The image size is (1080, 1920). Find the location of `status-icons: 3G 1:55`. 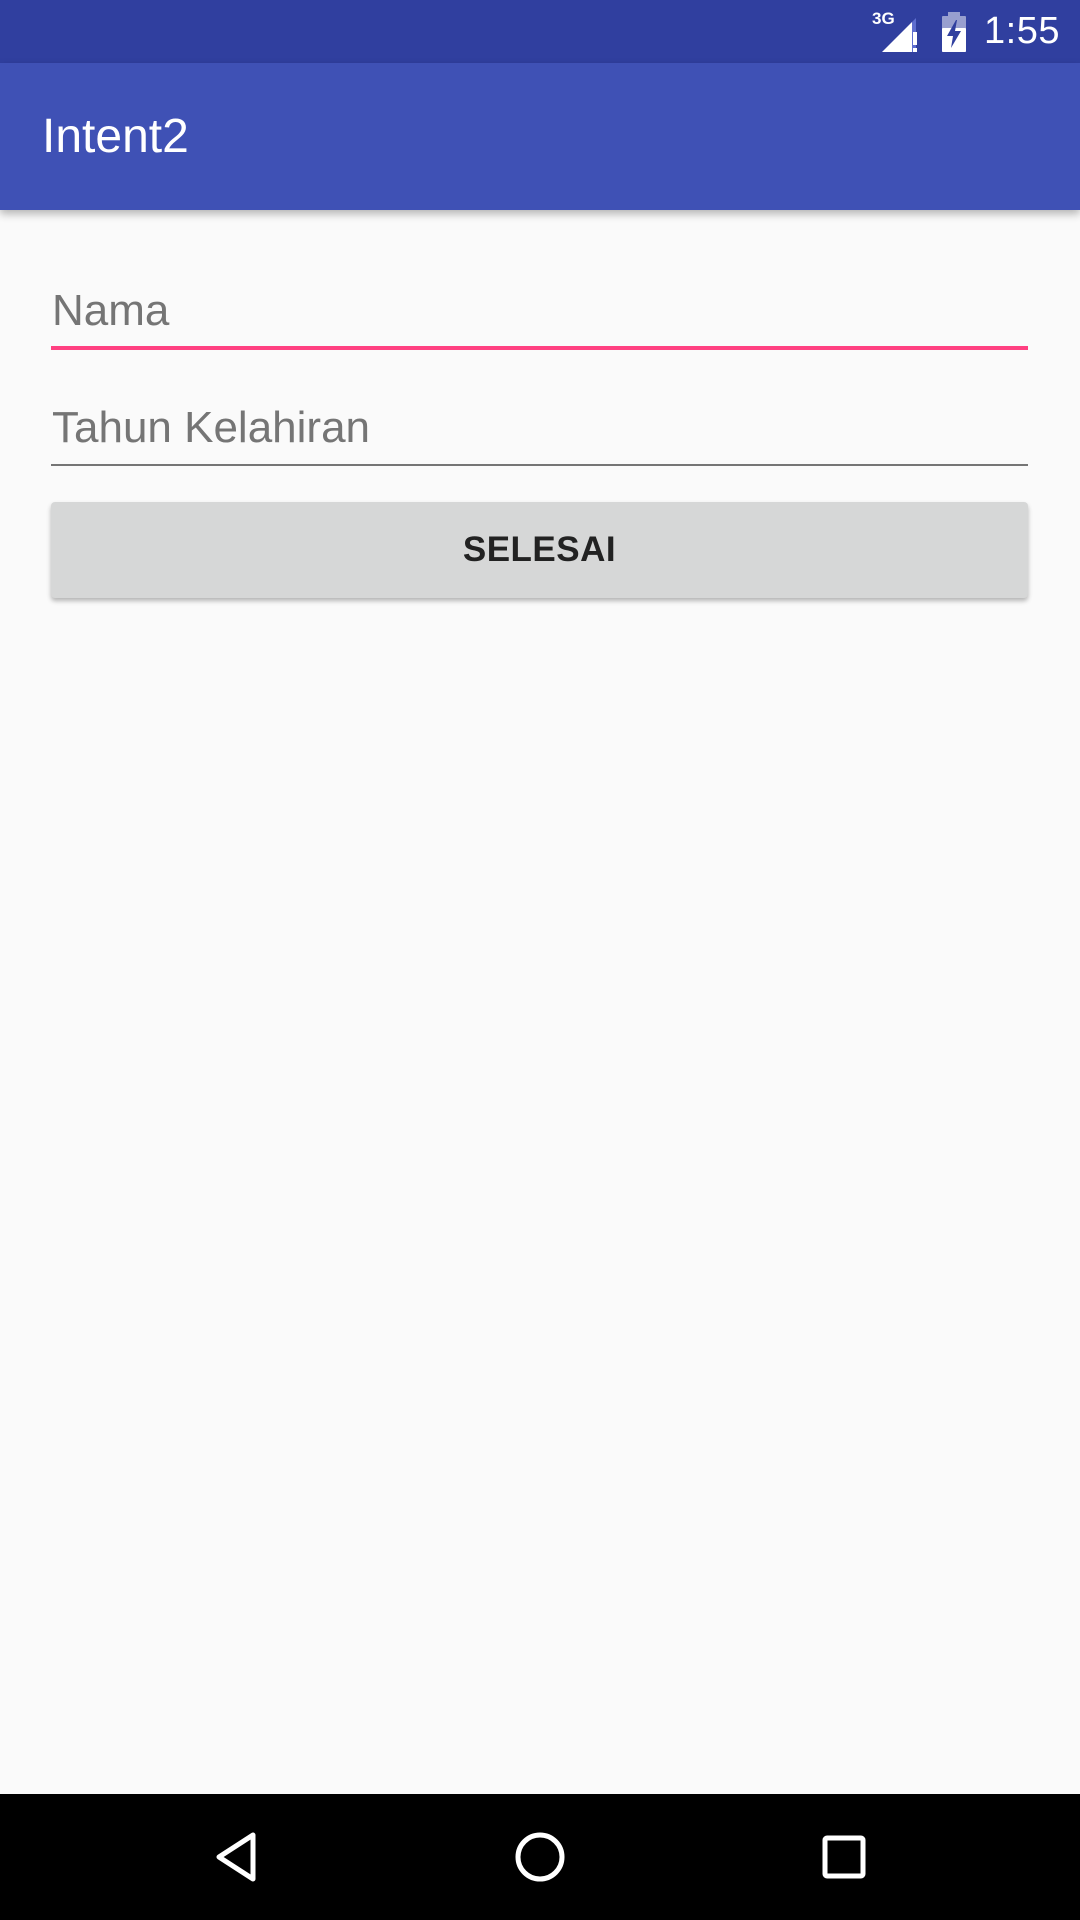

status-icons: 3G 1:55 is located at coordinates (966, 31).